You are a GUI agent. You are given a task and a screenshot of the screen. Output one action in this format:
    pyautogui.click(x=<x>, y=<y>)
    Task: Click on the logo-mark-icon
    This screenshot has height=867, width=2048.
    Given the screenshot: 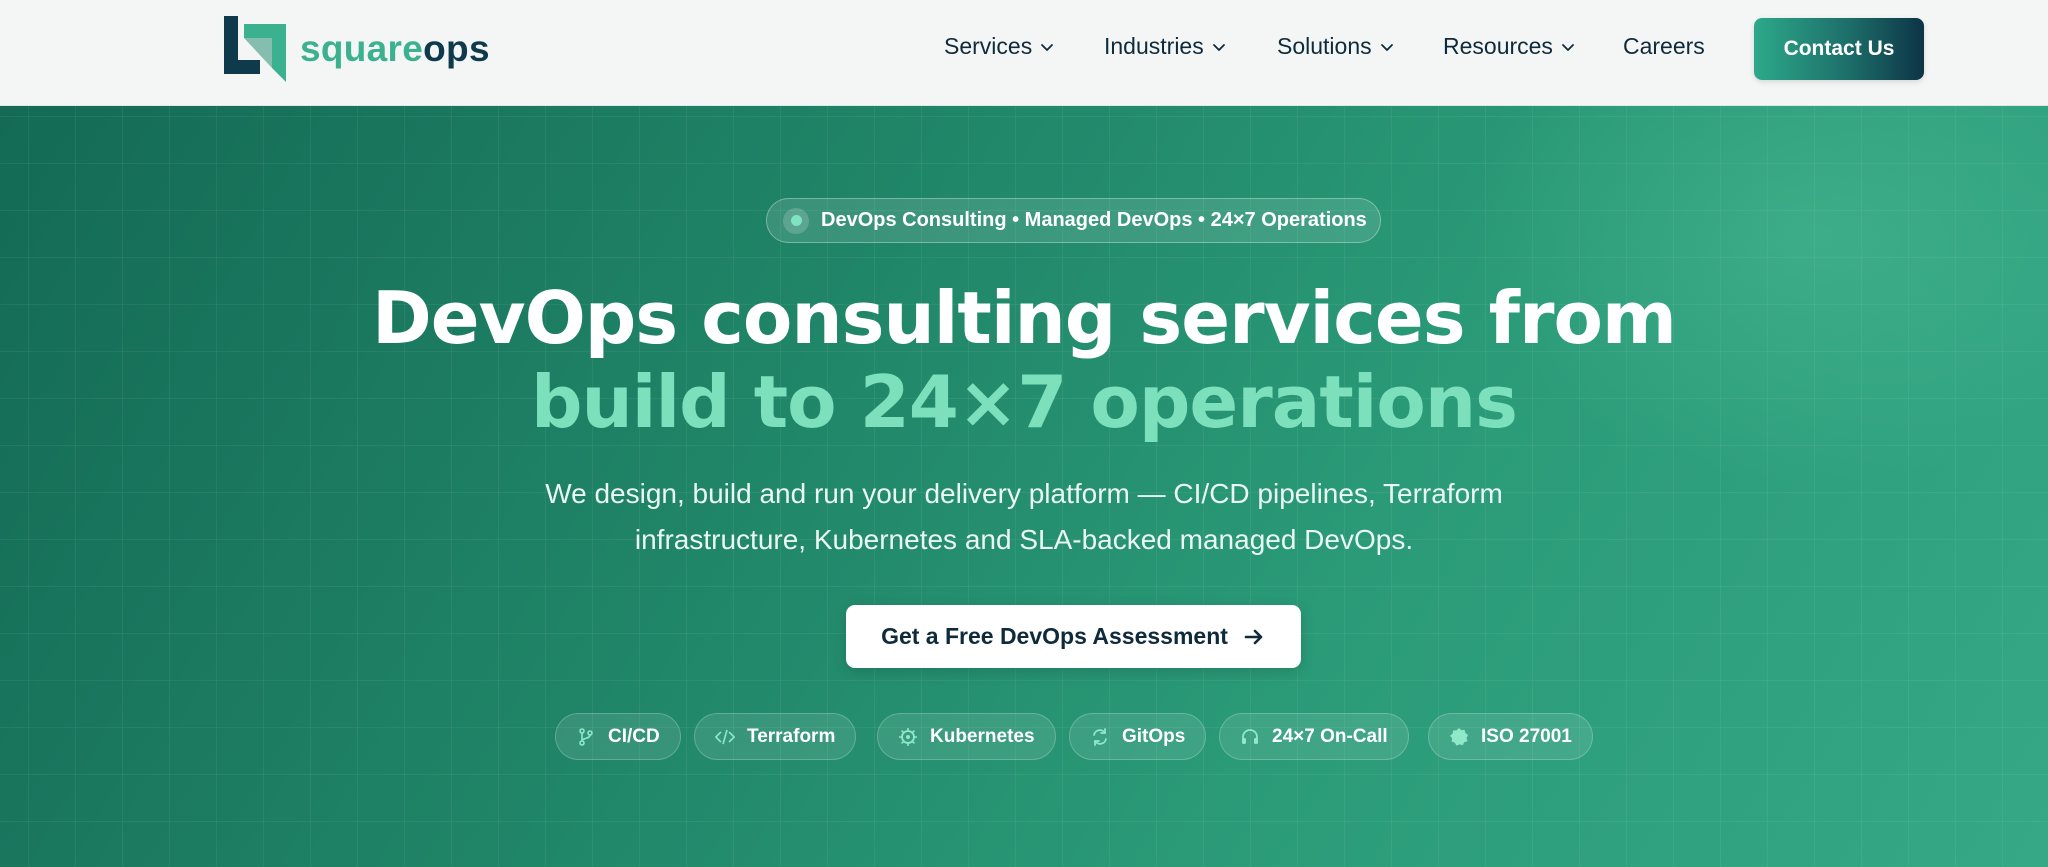 What is the action you would take?
    pyautogui.click(x=255, y=49)
    